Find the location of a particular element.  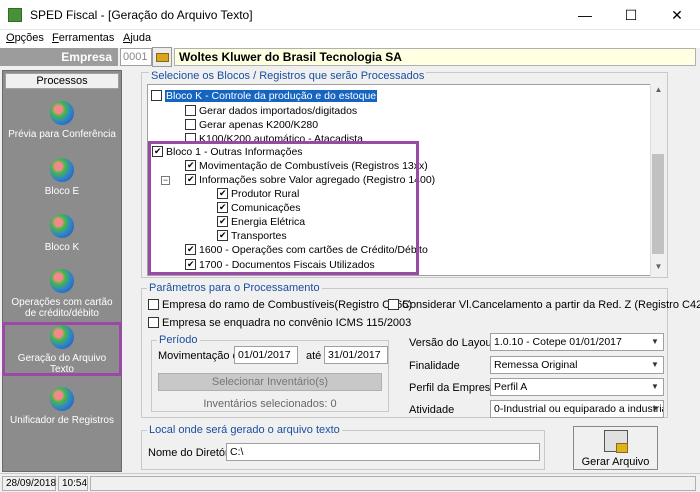

sidebar-item-previa: Prévia para Conferência is located at coordinates (62, 131).